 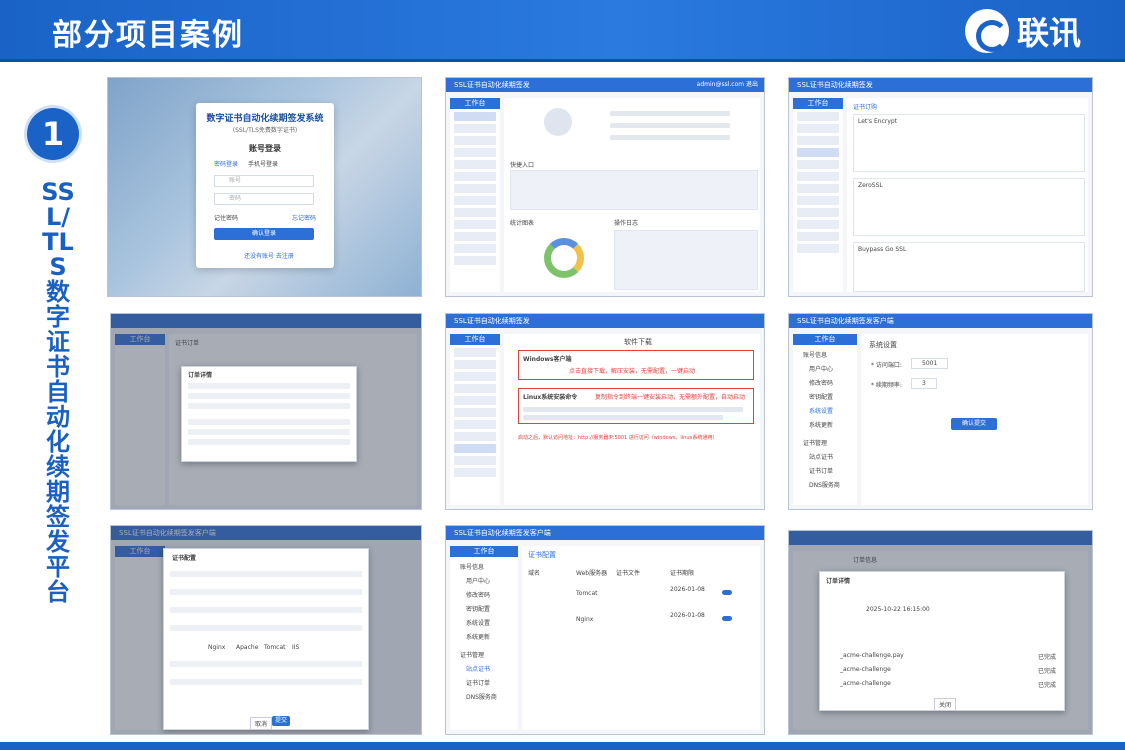 I want to click on forgot-link: 忘记密码, so click(x=304, y=217).